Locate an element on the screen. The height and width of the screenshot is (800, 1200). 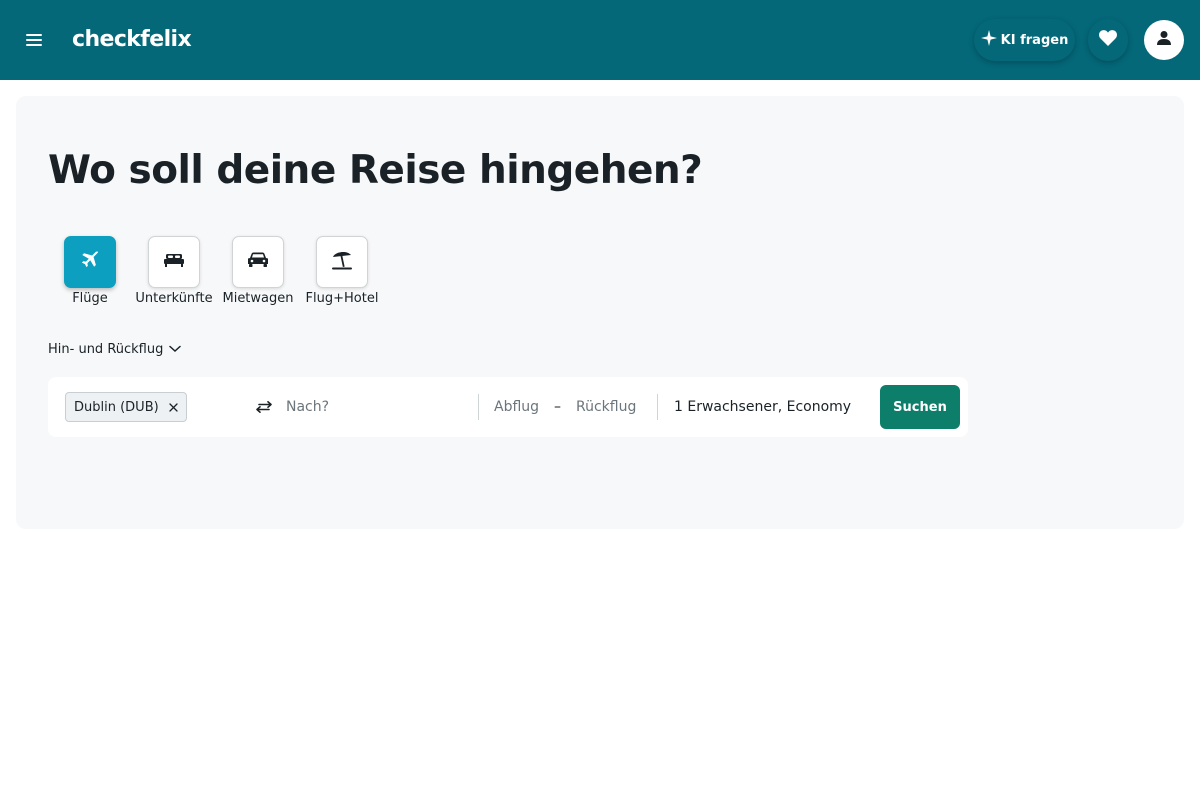
swap-arrows-icon is located at coordinates (264, 407).